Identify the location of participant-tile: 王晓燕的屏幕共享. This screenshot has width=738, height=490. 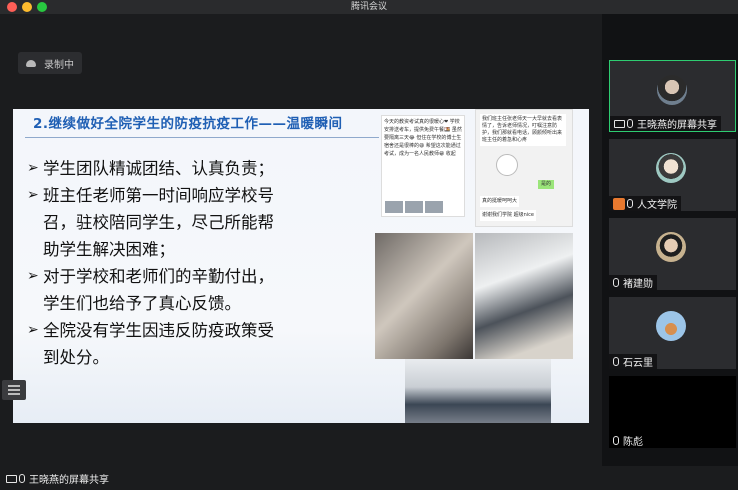
(672, 96).